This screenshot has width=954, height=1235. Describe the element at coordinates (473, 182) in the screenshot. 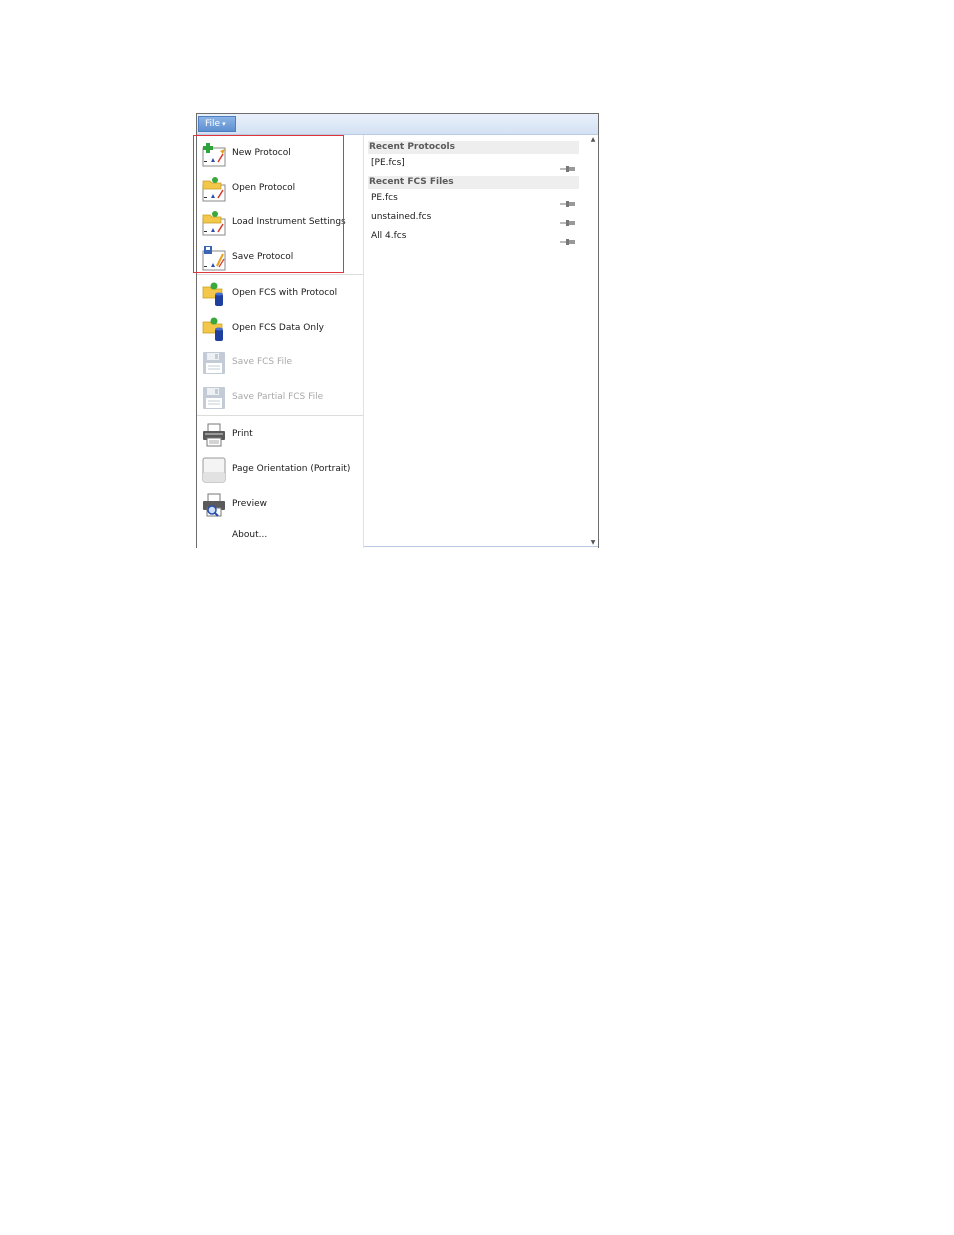

I see `recent-fcs-files-header: Recent FCS Files` at that location.